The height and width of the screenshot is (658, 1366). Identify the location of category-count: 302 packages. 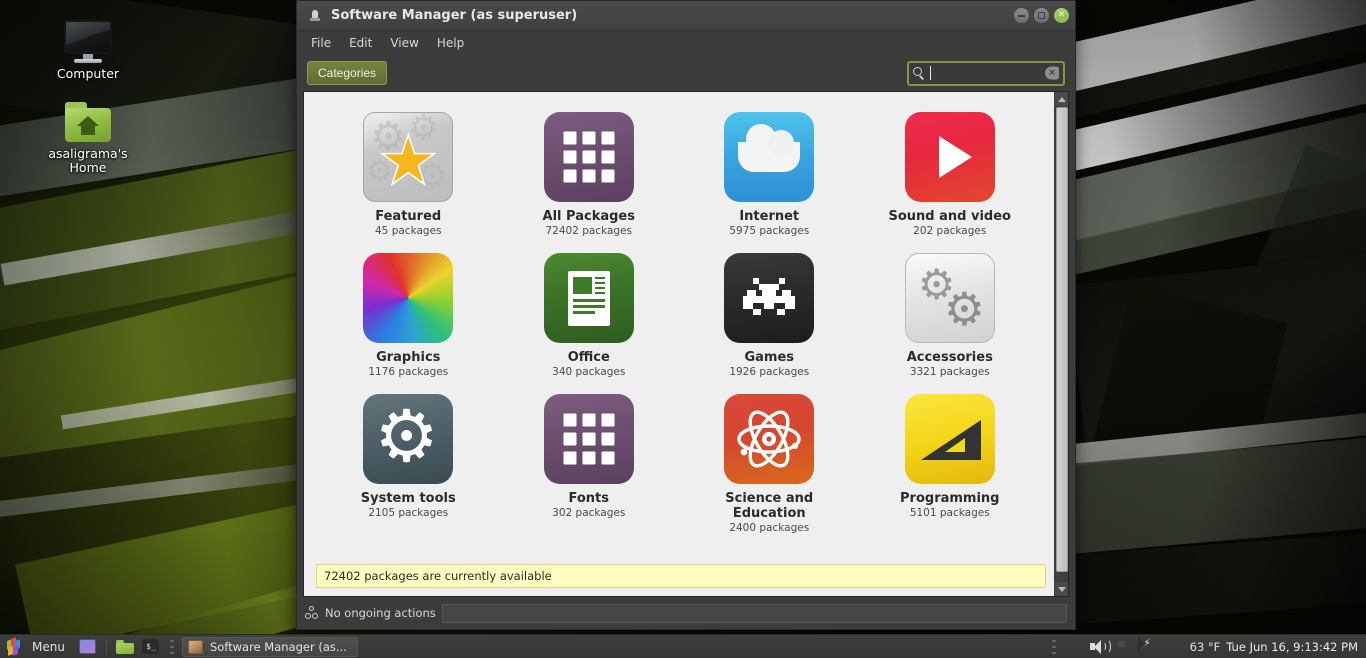
(589, 513).